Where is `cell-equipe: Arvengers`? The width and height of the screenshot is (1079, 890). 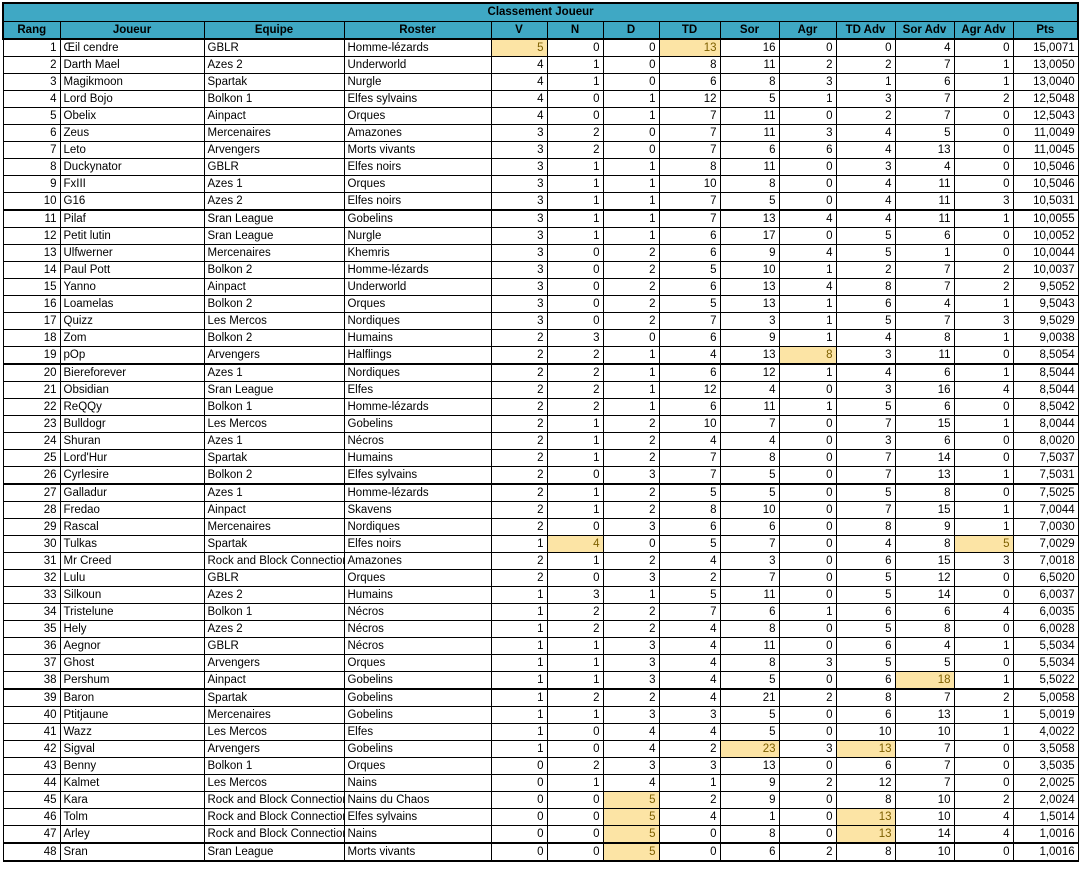 cell-equipe: Arvengers is located at coordinates (274, 355).